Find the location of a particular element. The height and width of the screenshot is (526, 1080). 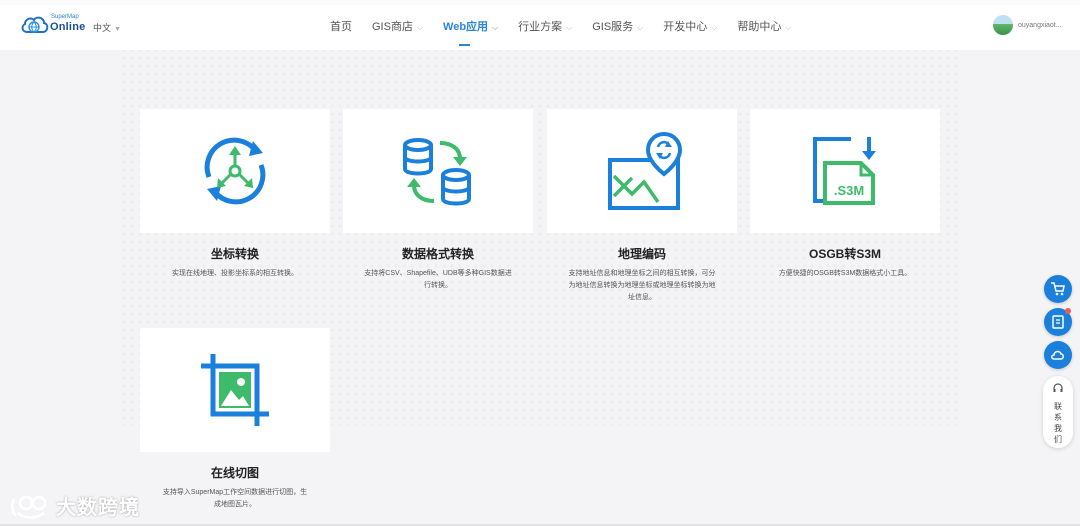

shopping-cart-button is located at coordinates (1058, 289).